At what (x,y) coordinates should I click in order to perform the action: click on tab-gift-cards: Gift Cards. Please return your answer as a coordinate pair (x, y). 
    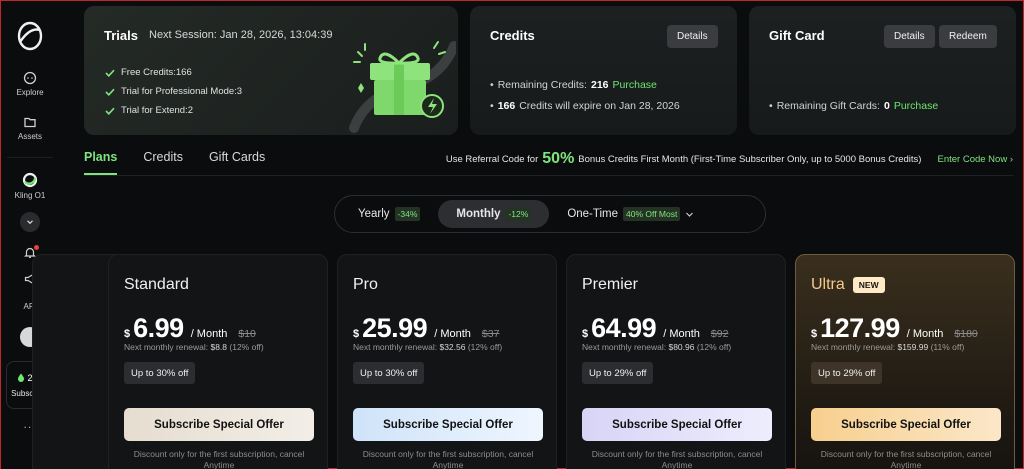
    Looking at the image, I should click on (237, 162).